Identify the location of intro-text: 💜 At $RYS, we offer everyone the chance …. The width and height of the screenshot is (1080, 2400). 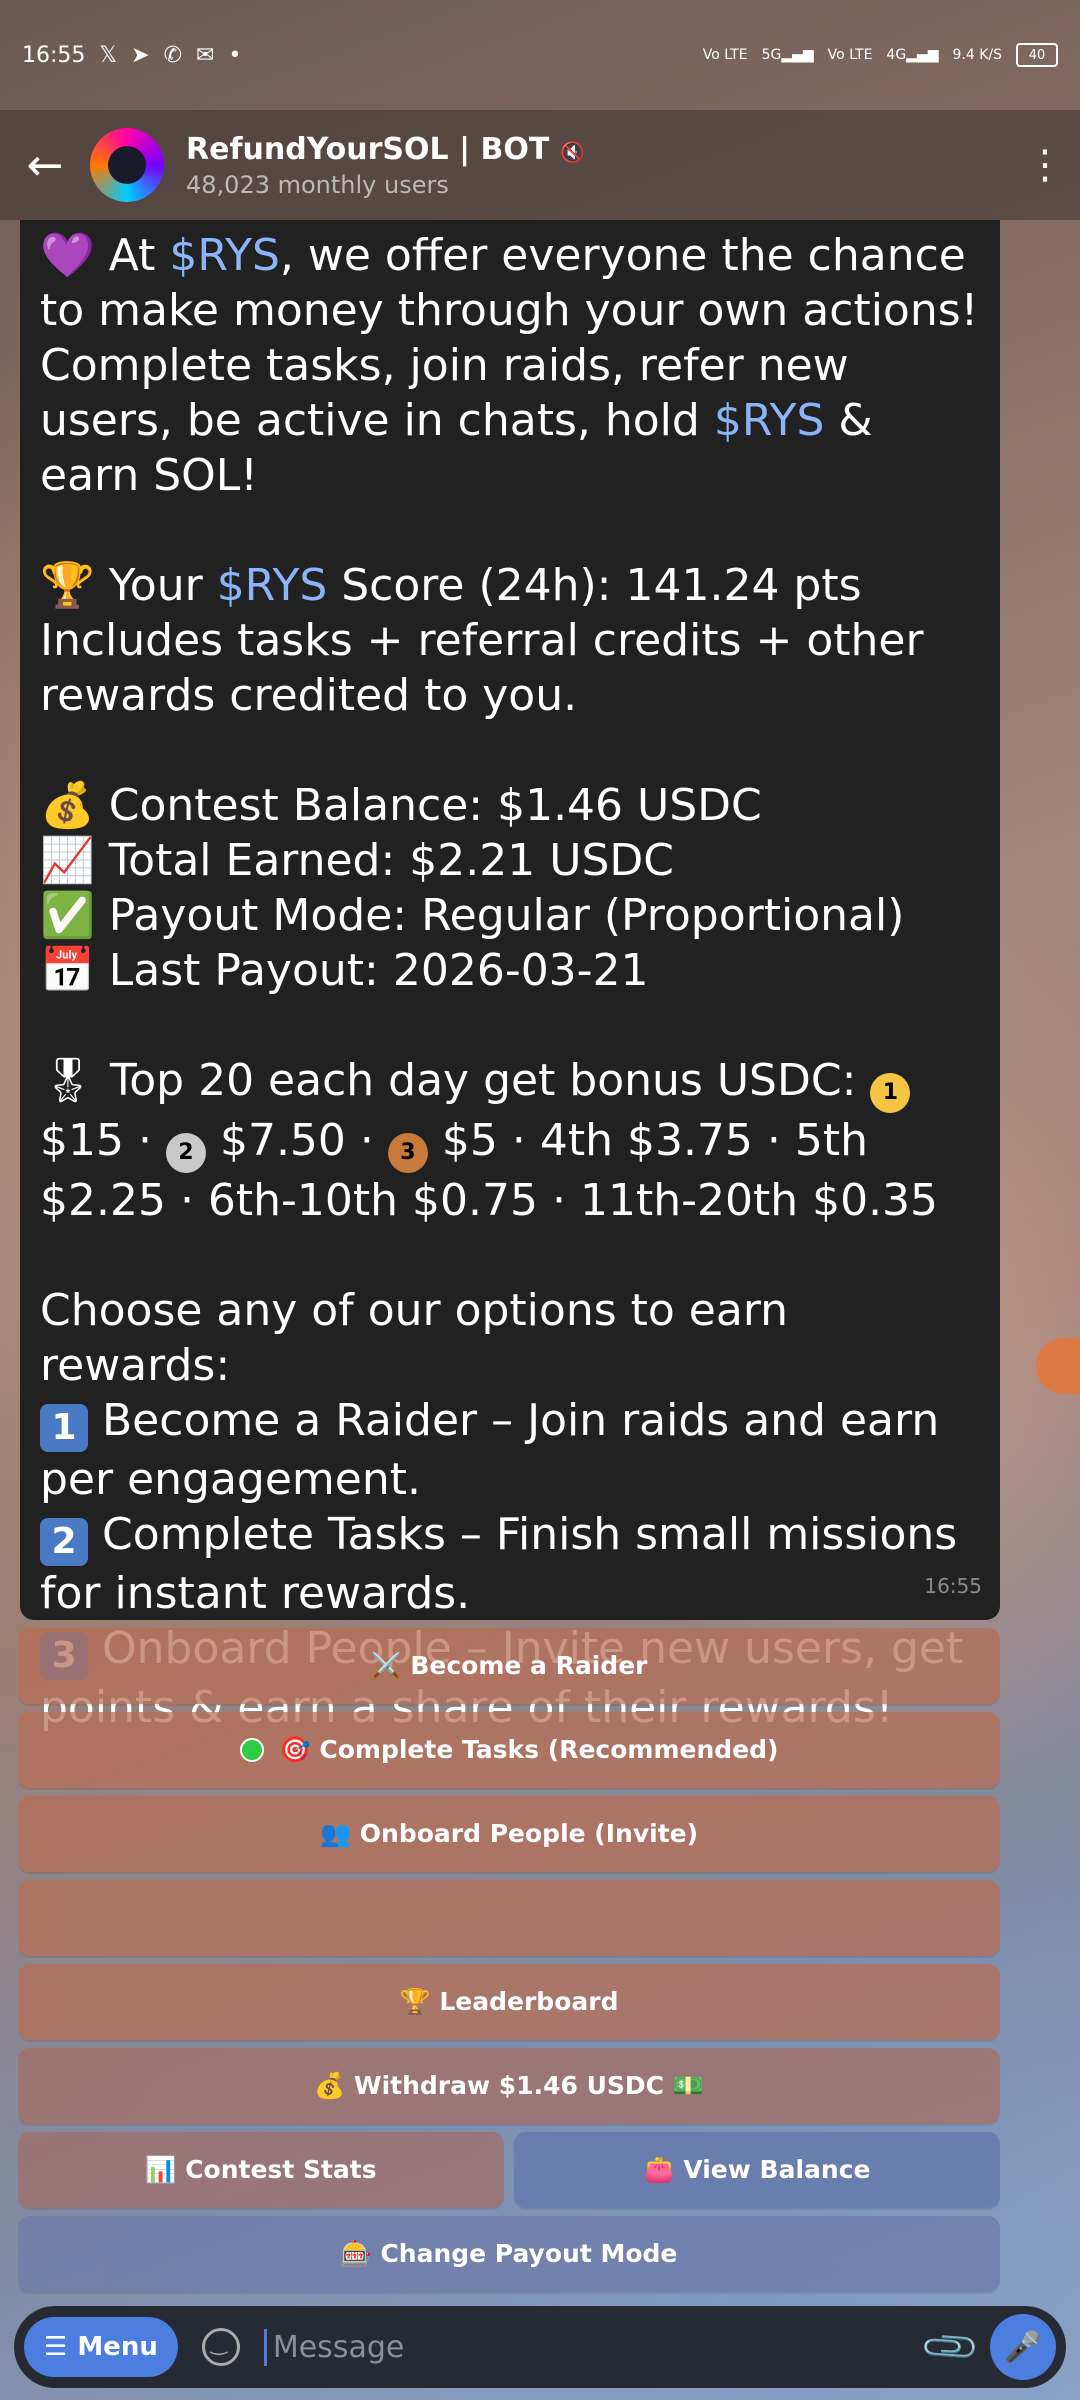
(509, 365).